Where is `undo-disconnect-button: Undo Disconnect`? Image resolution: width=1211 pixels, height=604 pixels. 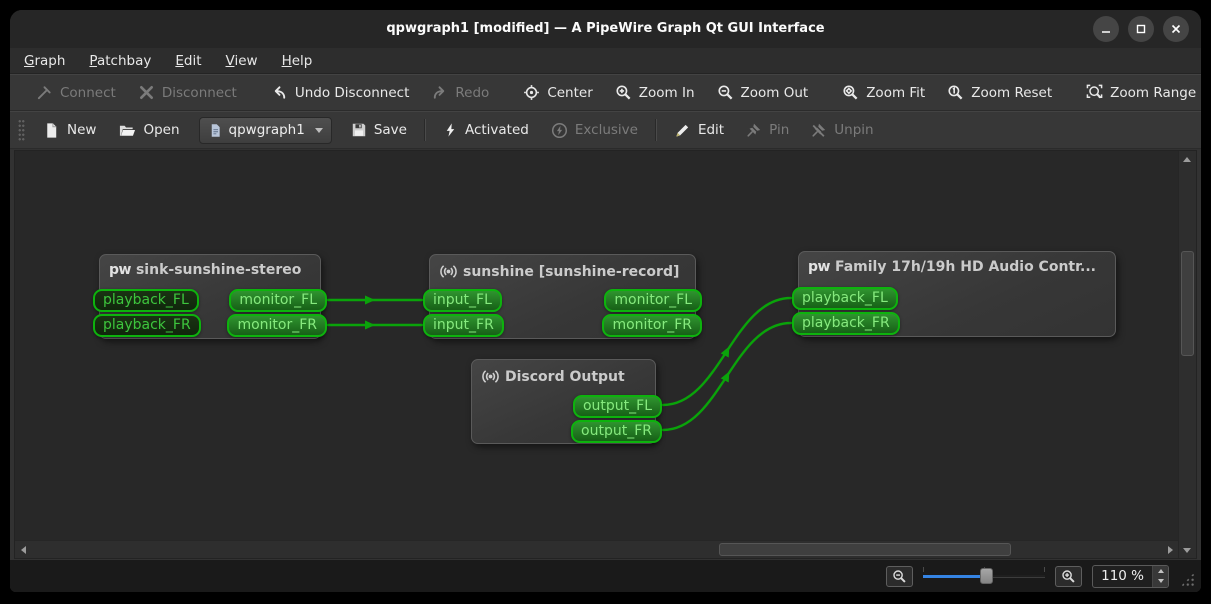 undo-disconnect-button: Undo Disconnect is located at coordinates (340, 93).